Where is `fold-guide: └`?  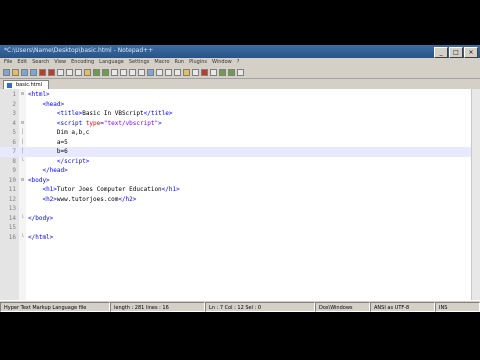
fold-guide: └ is located at coordinates (22, 217).